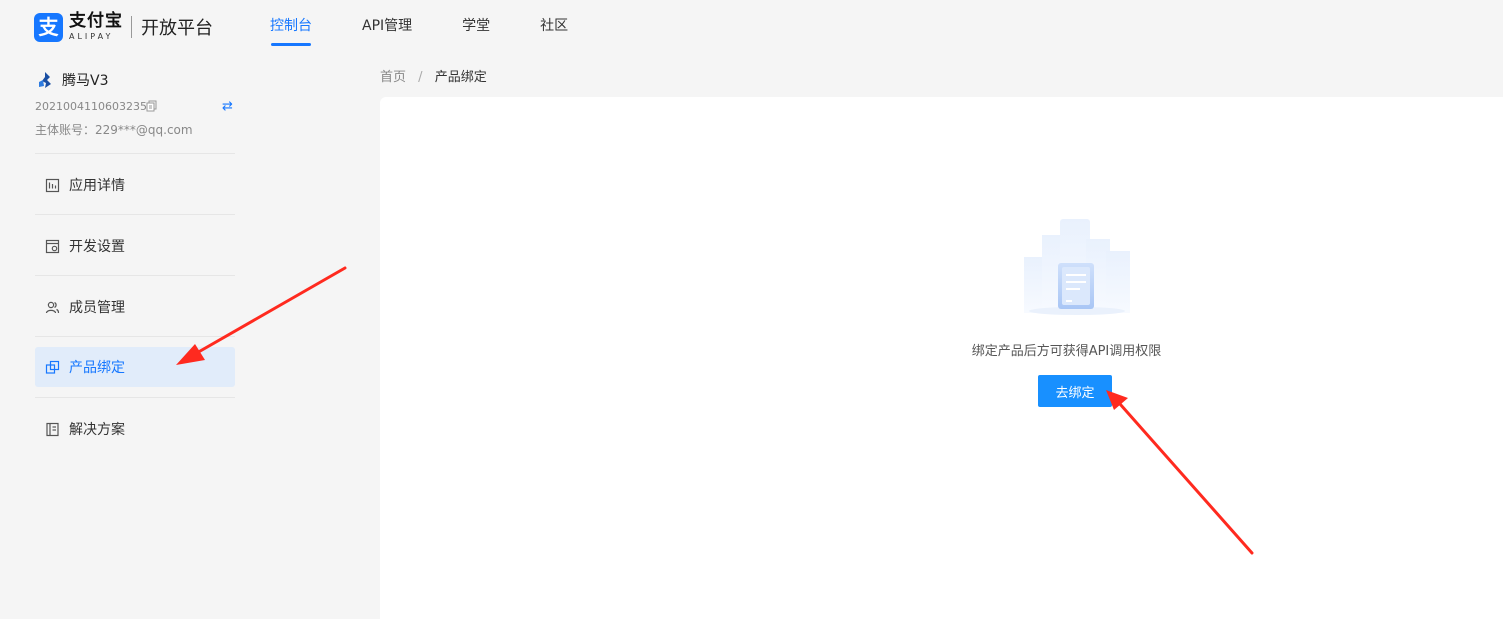  What do you see at coordinates (85, 81) in the screenshot?
I see `app-name: 腾马V3` at bounding box center [85, 81].